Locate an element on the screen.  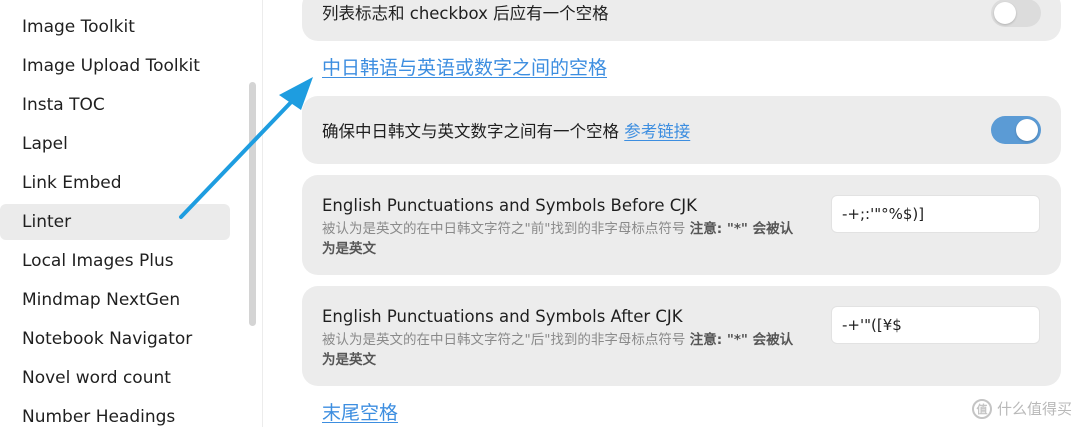
cjk-space-toggle is located at coordinates (1016, 130).